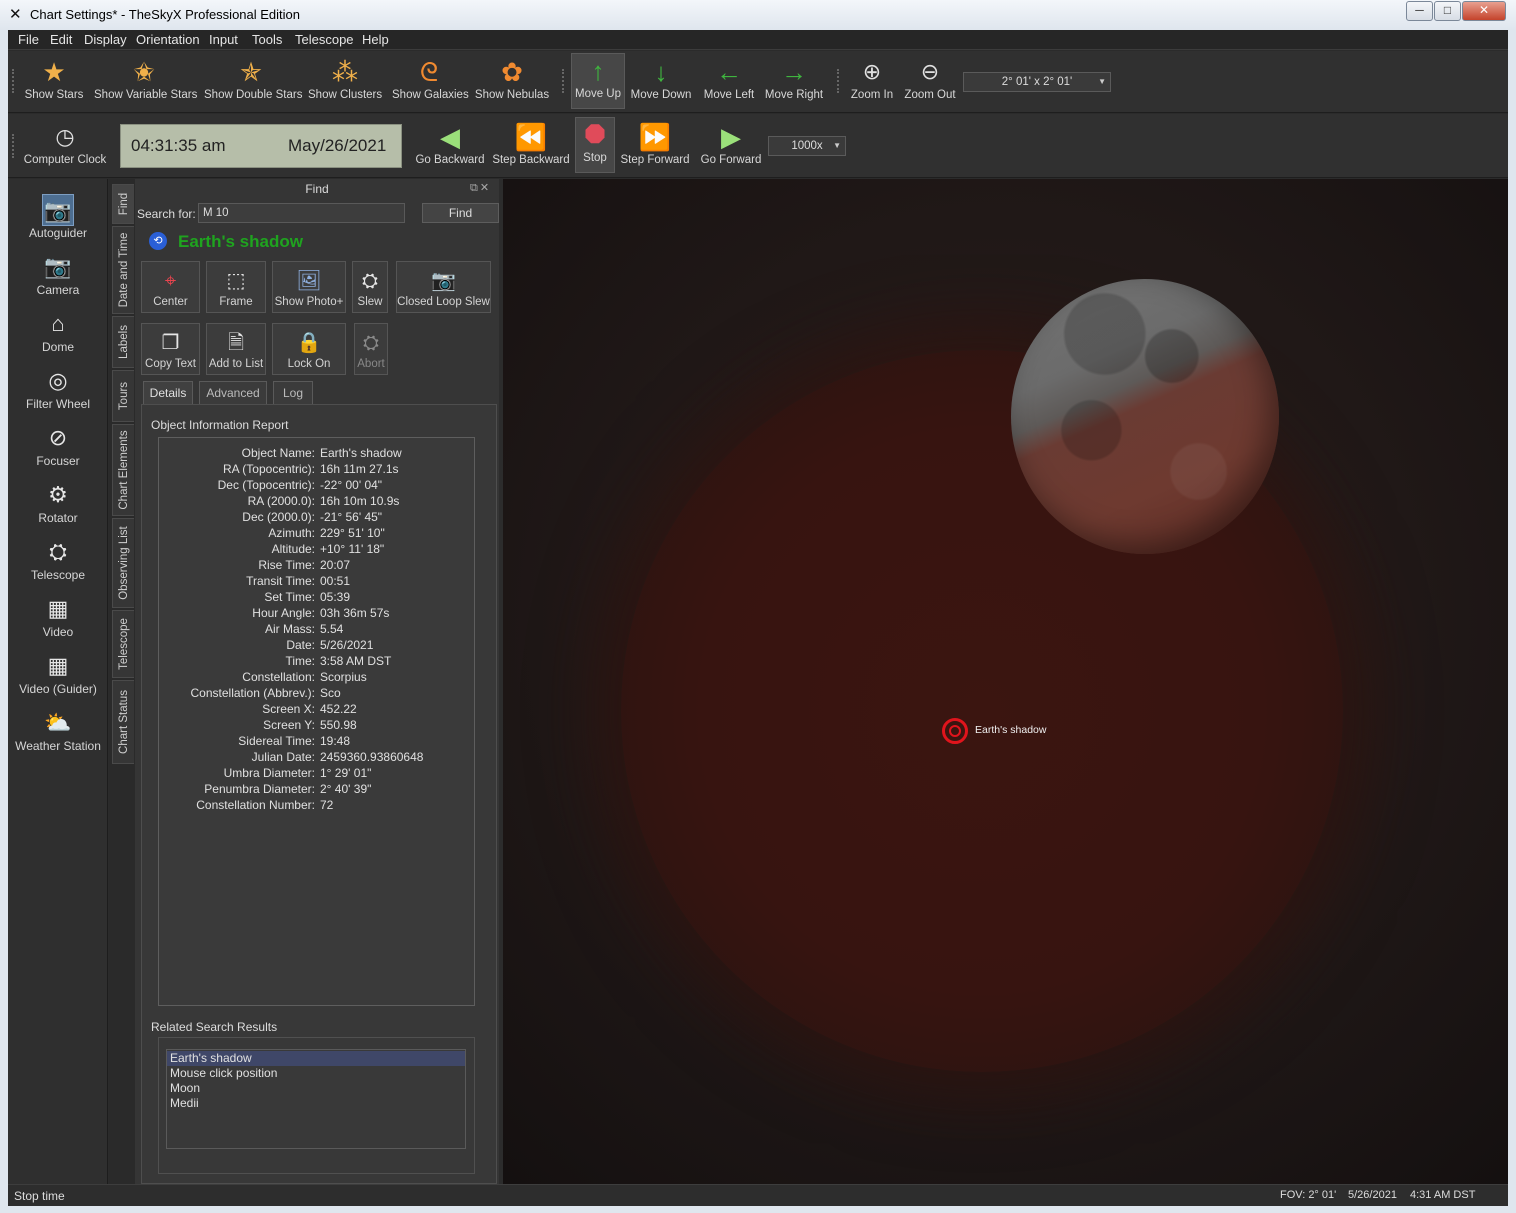 The width and height of the screenshot is (1516, 1213). Describe the element at coordinates (28, 39) in the screenshot. I see `menu-file: File` at that location.